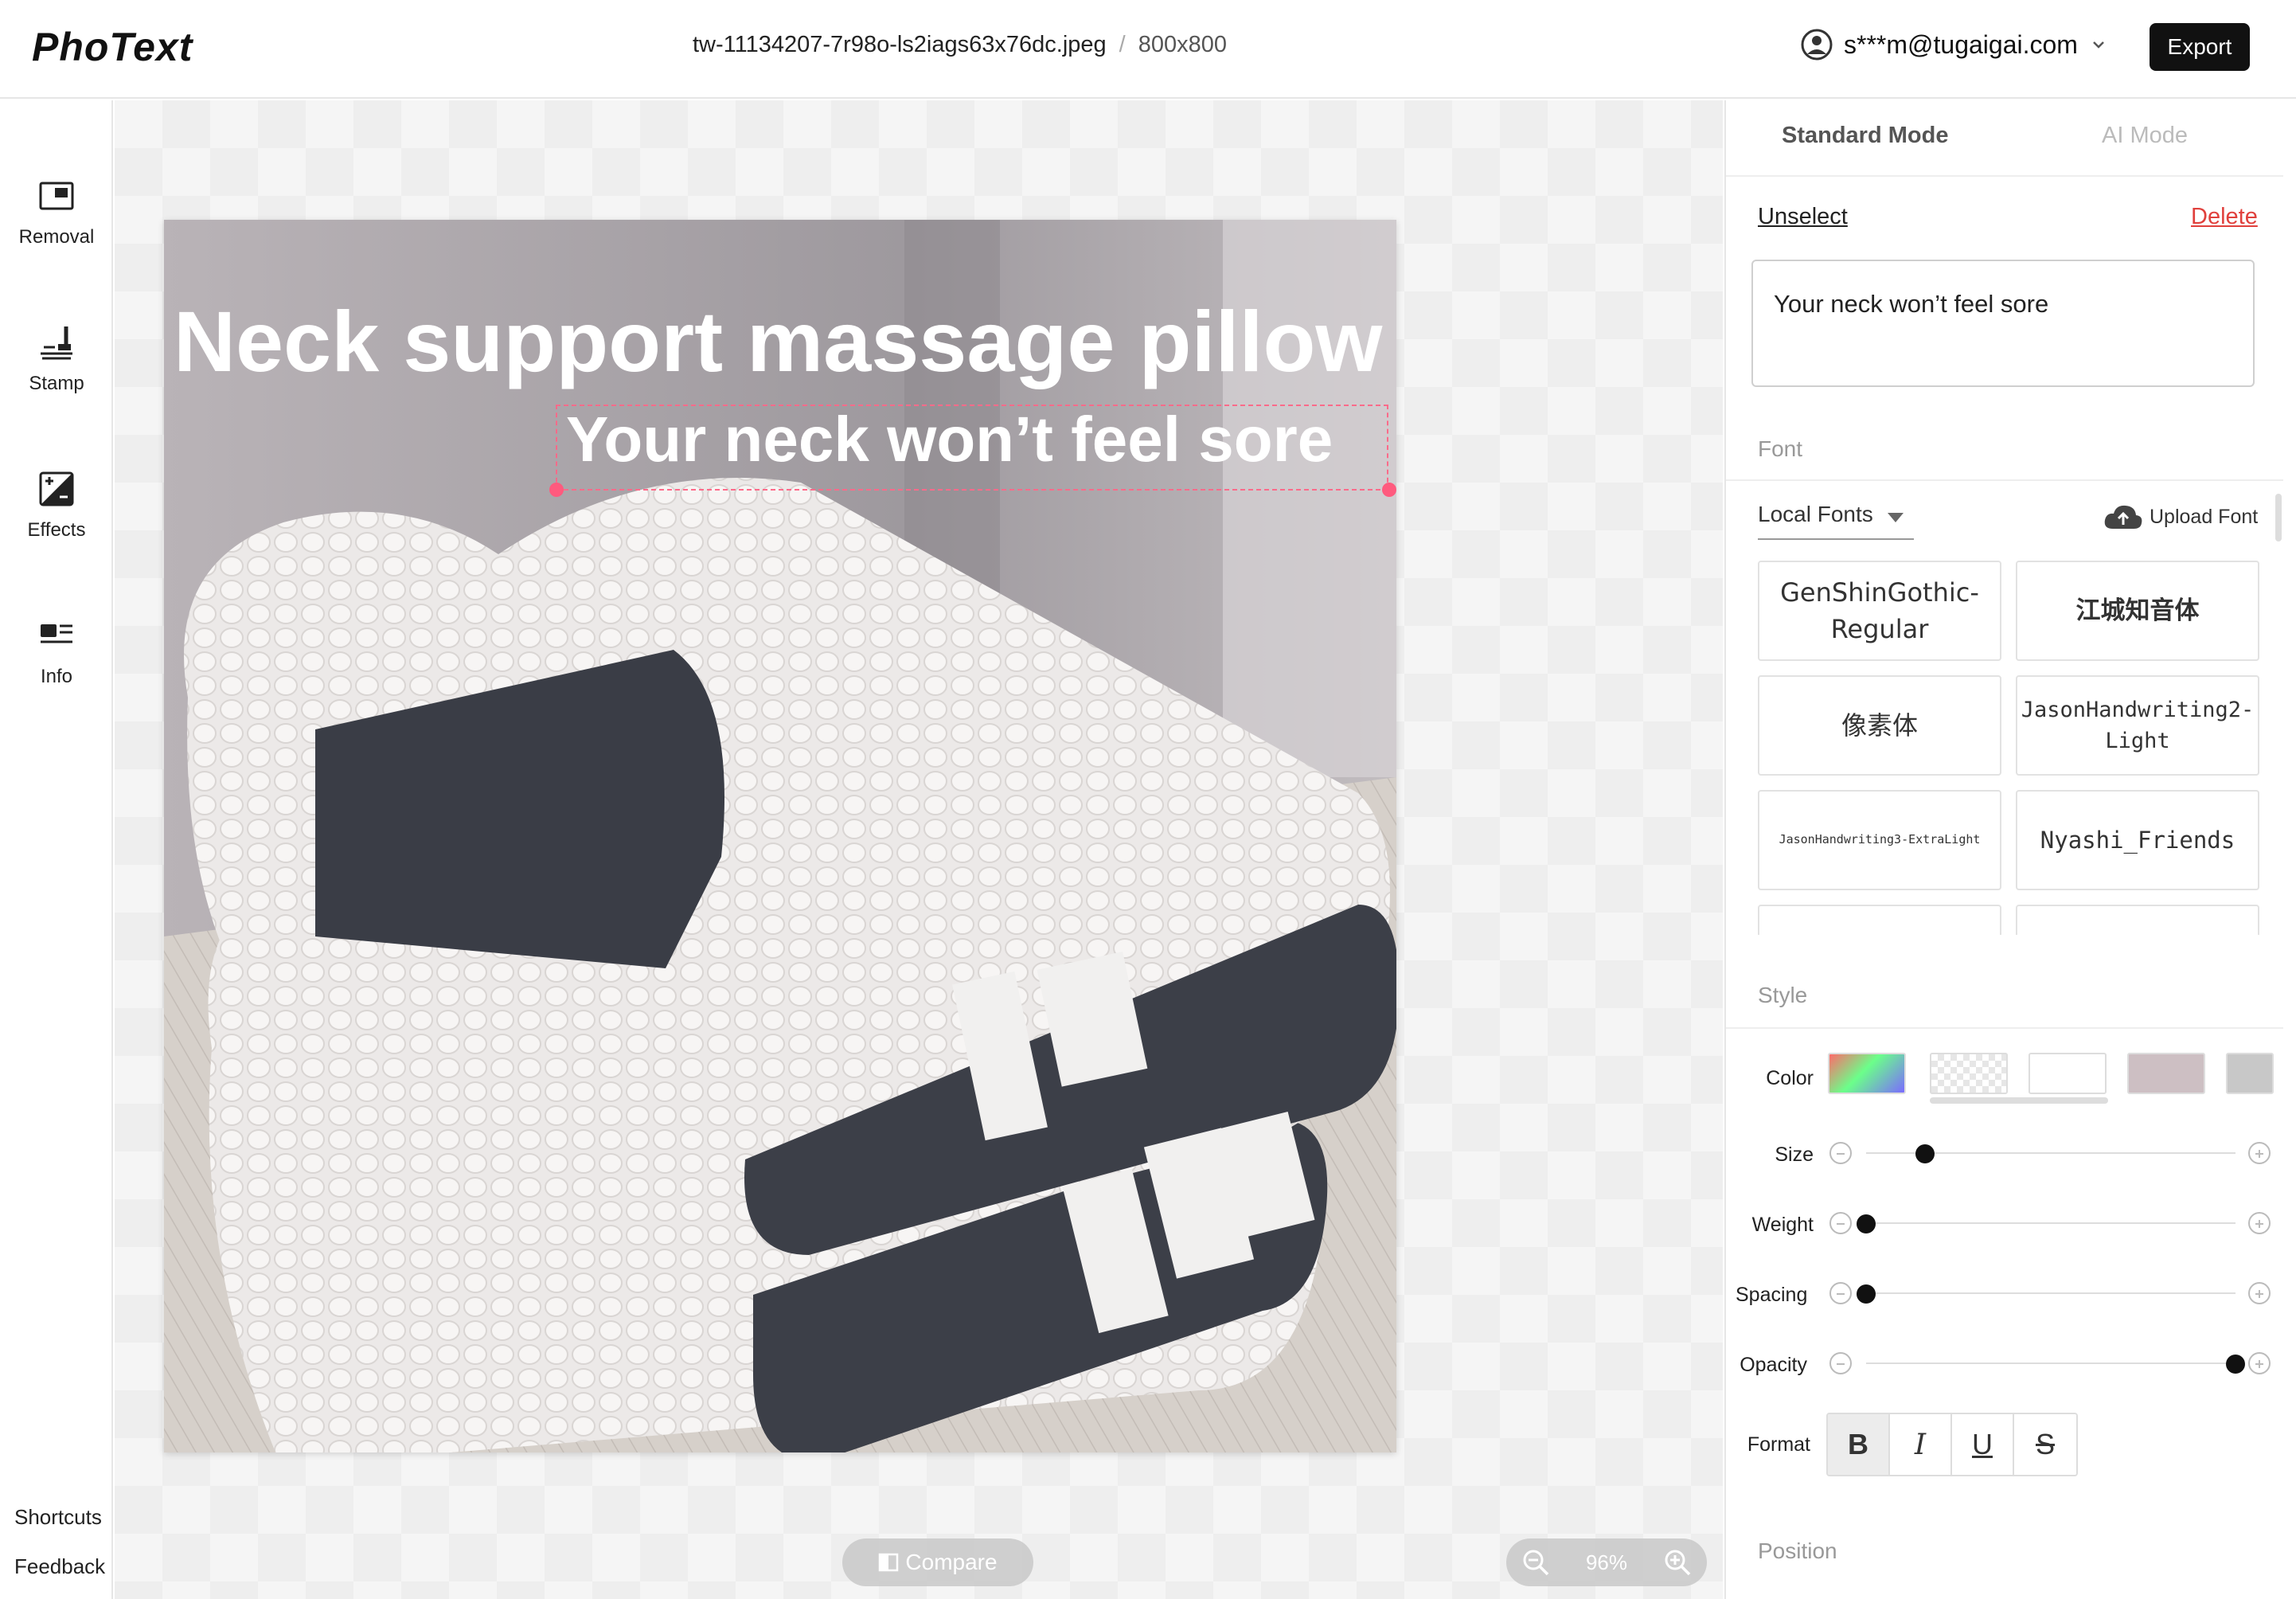 The image size is (2296, 1599). Describe the element at coordinates (1840, 1293) in the screenshot. I see `decrease-spacing-icon` at that location.